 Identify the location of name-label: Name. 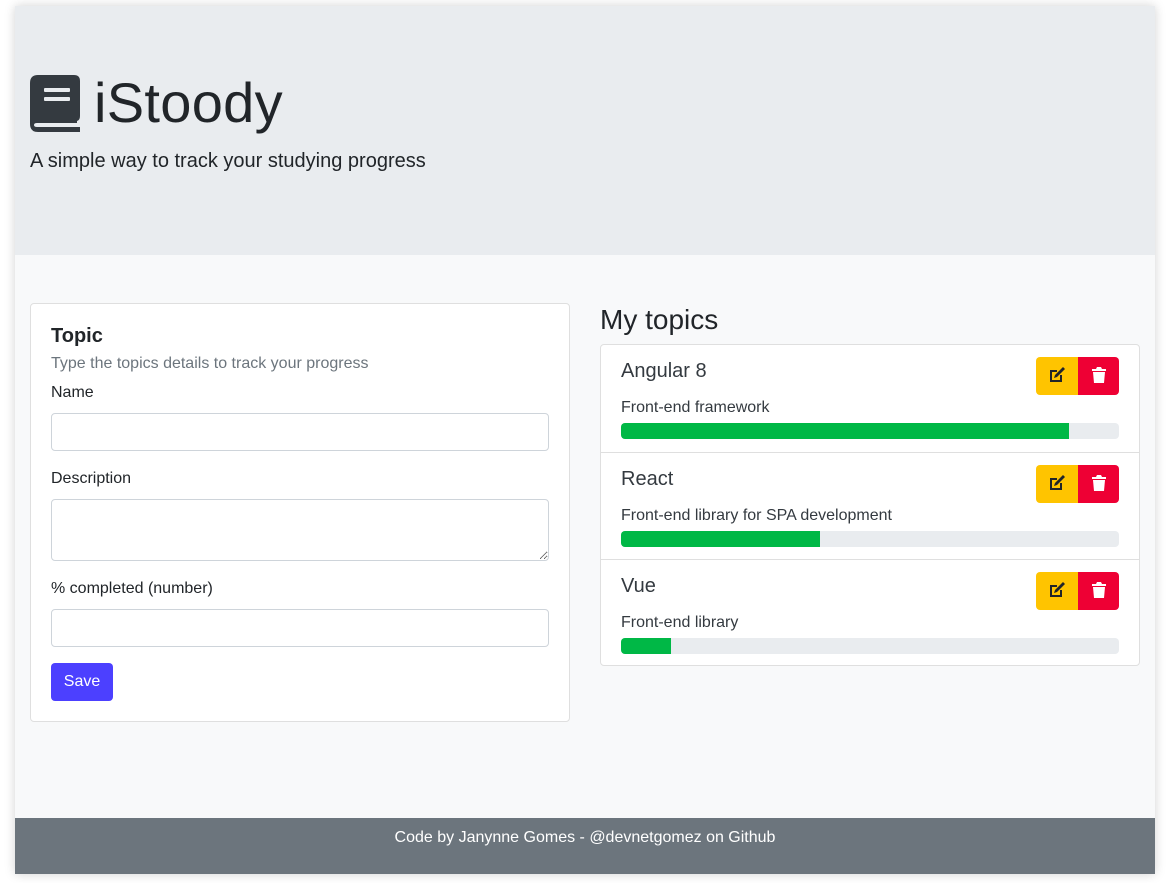
(72, 392).